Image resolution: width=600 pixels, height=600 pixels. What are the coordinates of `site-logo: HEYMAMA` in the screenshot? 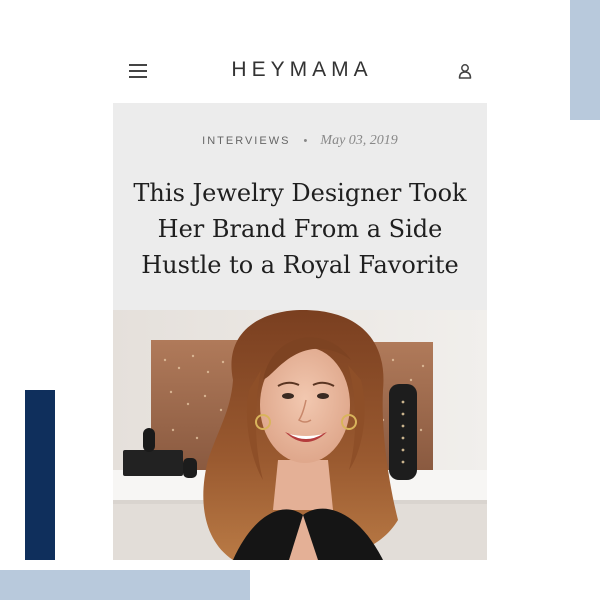 It's located at (300, 70).